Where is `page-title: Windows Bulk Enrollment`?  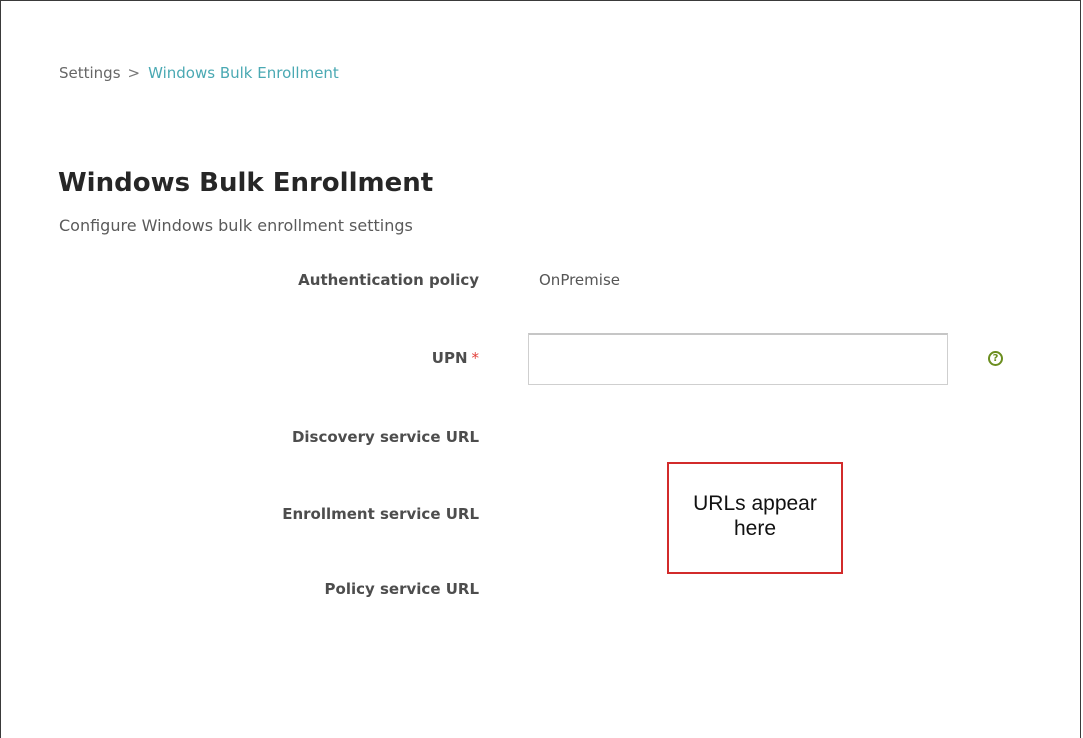
page-title: Windows Bulk Enrollment is located at coordinates (246, 183).